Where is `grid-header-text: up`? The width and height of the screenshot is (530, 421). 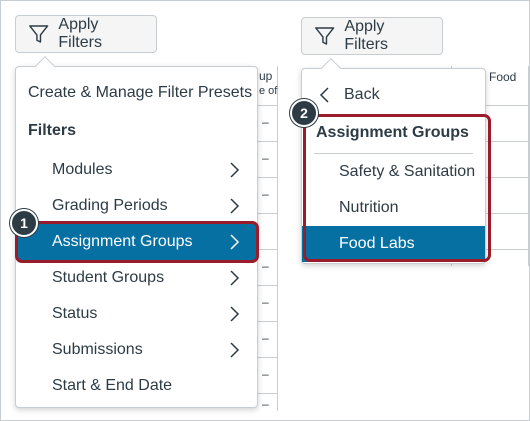
grid-header-text: up is located at coordinates (266, 76).